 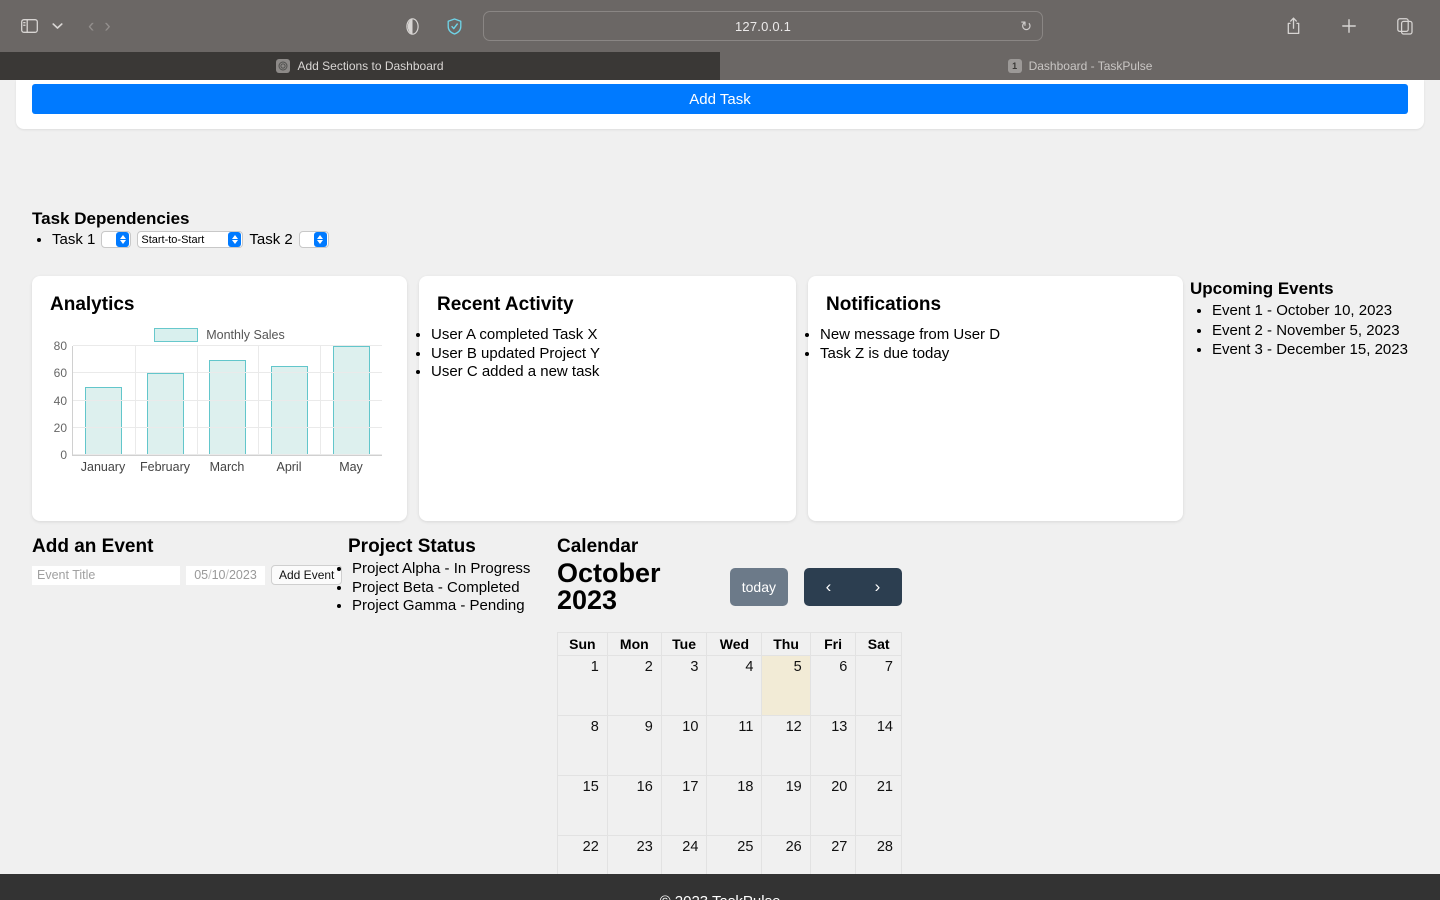 I want to click on chart-y-tick: 80, so click(x=60, y=346).